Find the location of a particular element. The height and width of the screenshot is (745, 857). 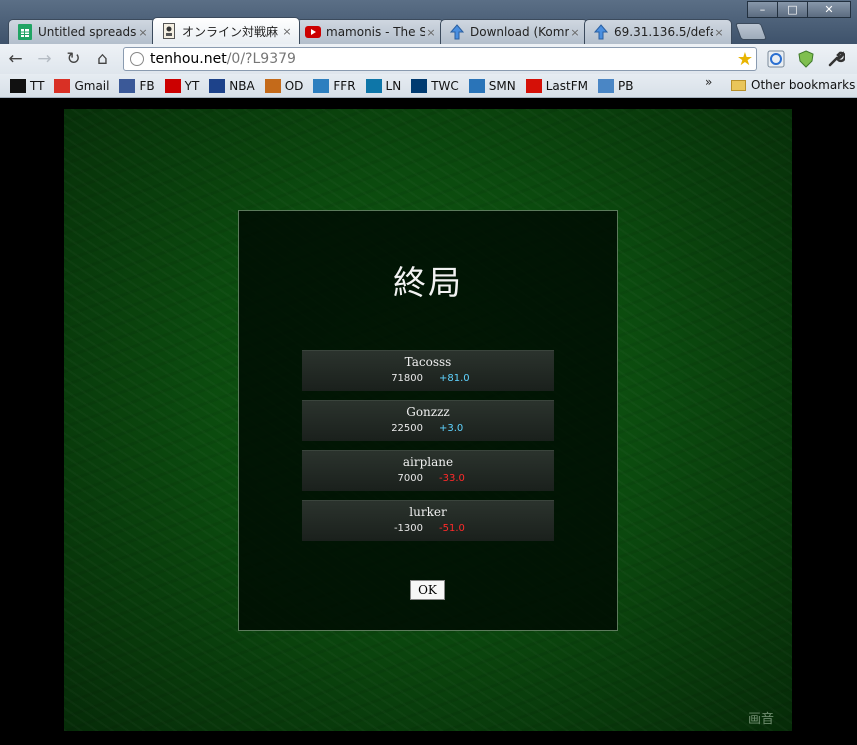

other-bookmarks-label: Other bookmarks is located at coordinates (803, 85).